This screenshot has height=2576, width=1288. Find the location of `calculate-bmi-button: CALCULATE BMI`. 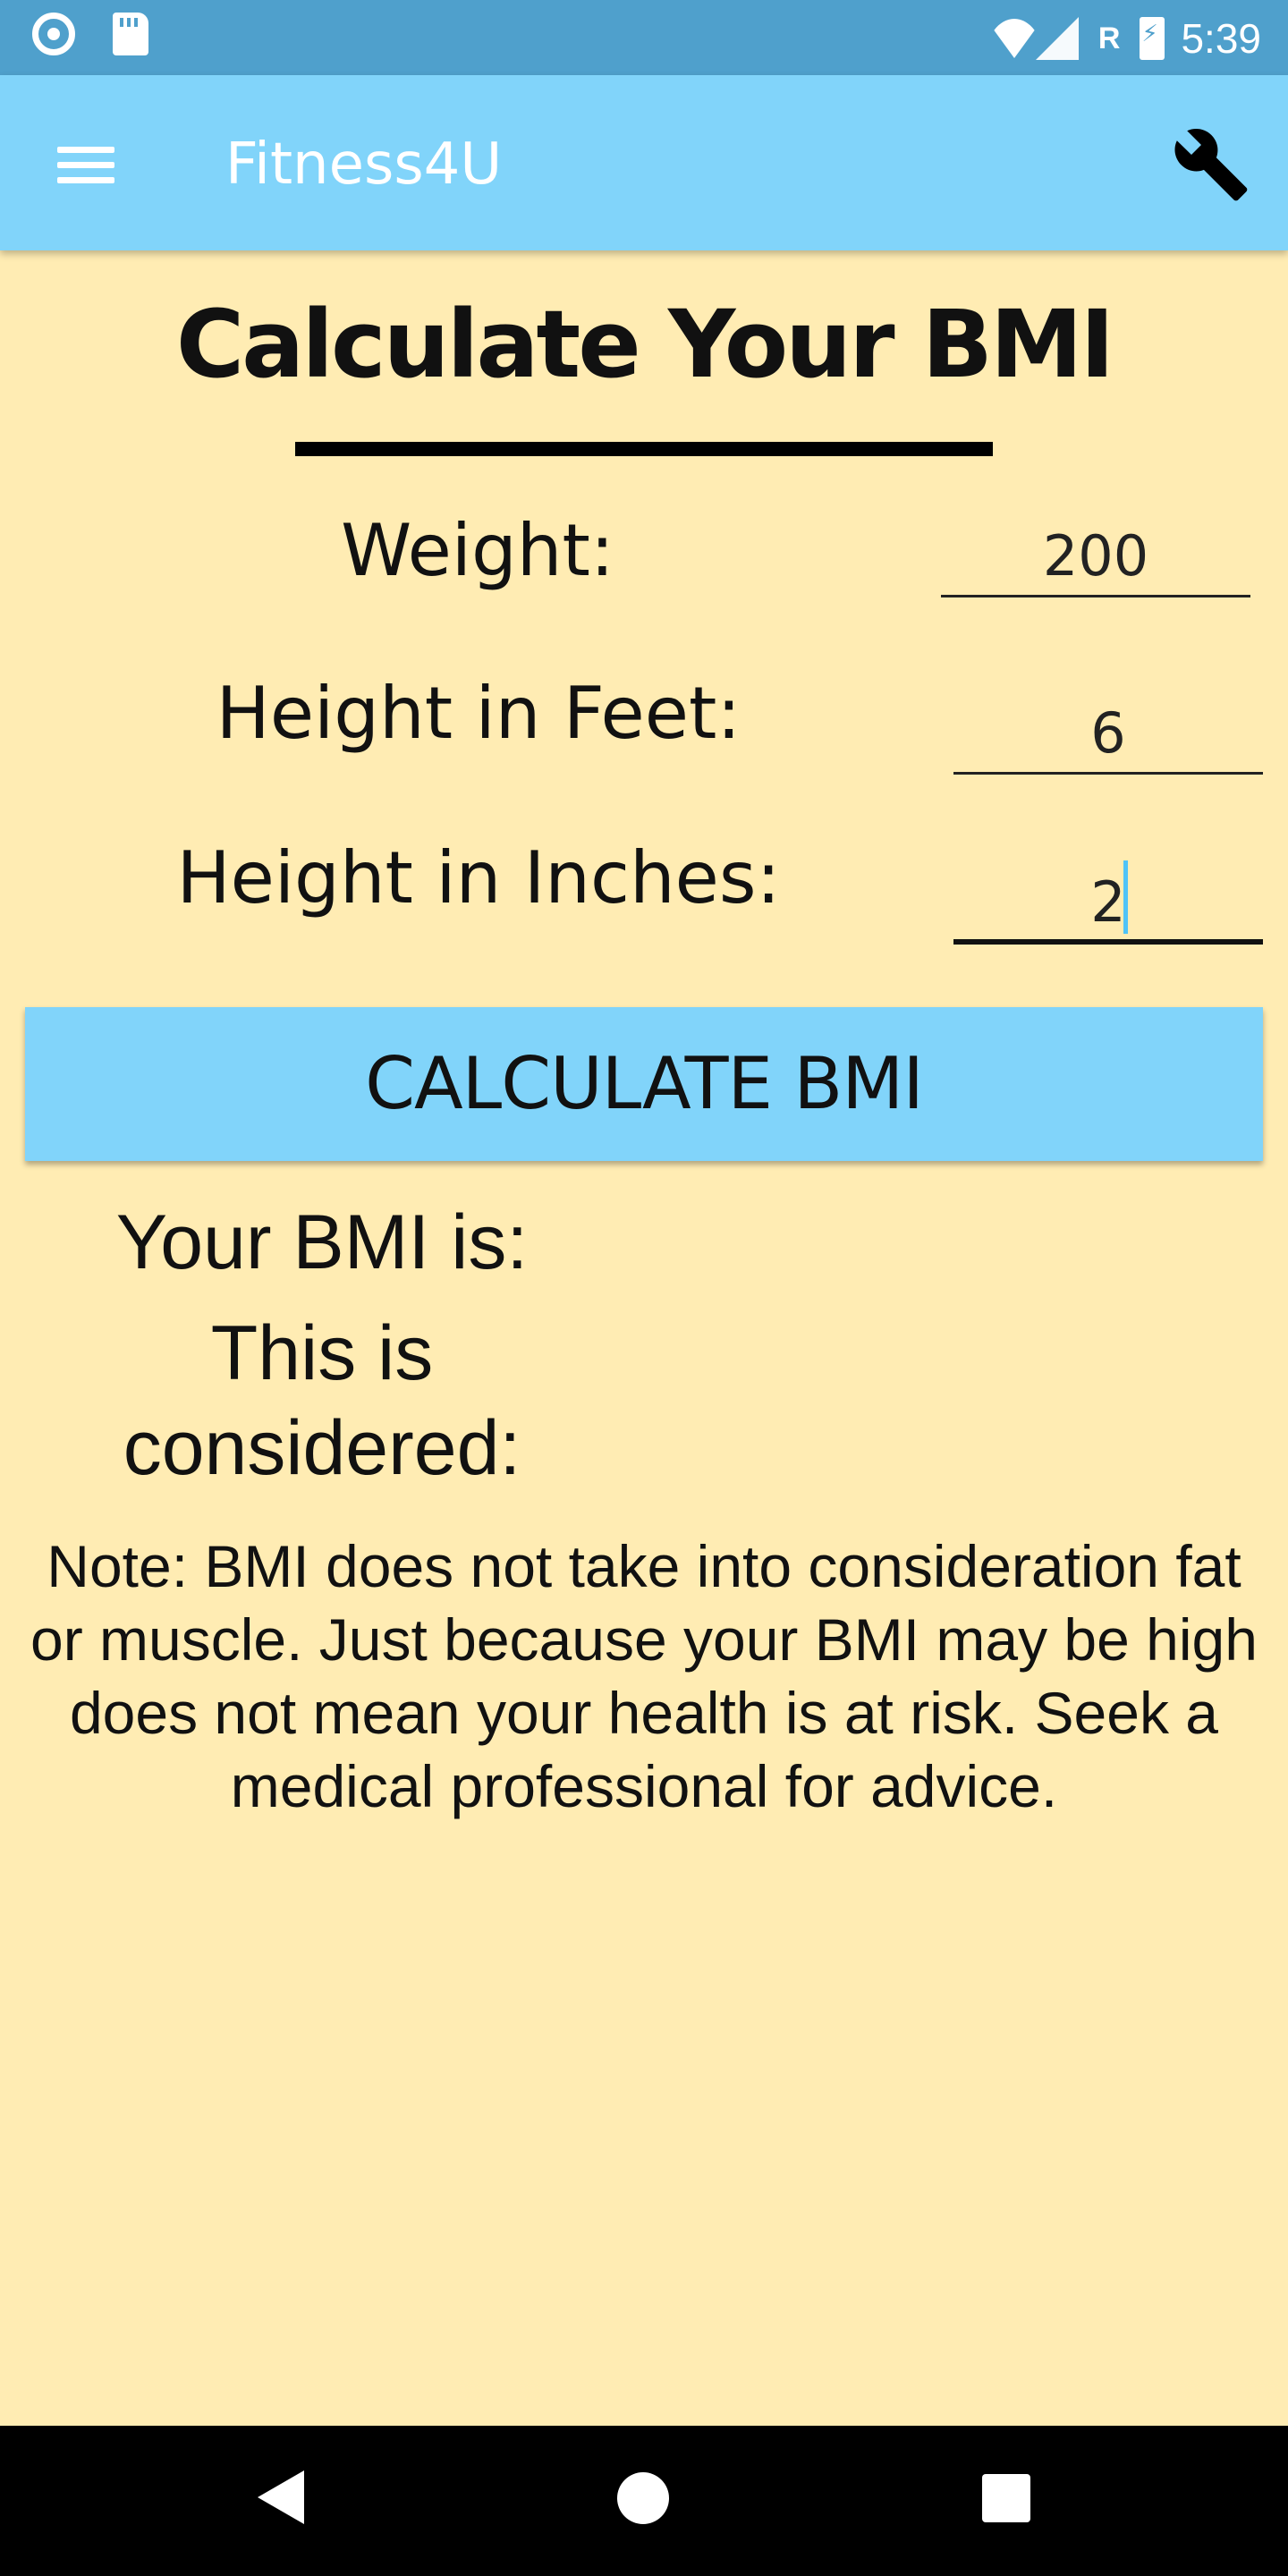

calculate-bmi-button: CALCULATE BMI is located at coordinates (644, 1084).